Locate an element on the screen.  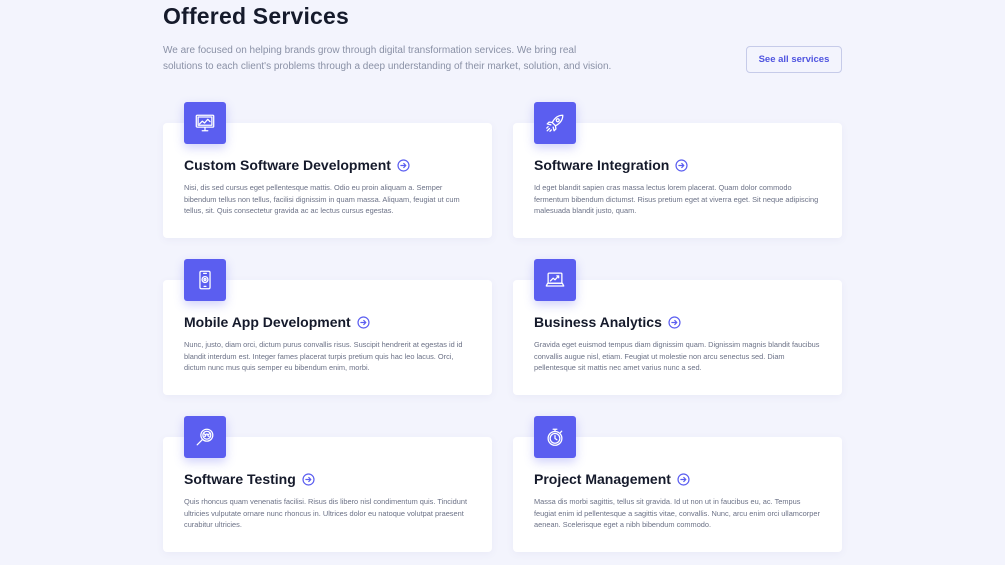
stopwatch-icon is located at coordinates (555, 437).